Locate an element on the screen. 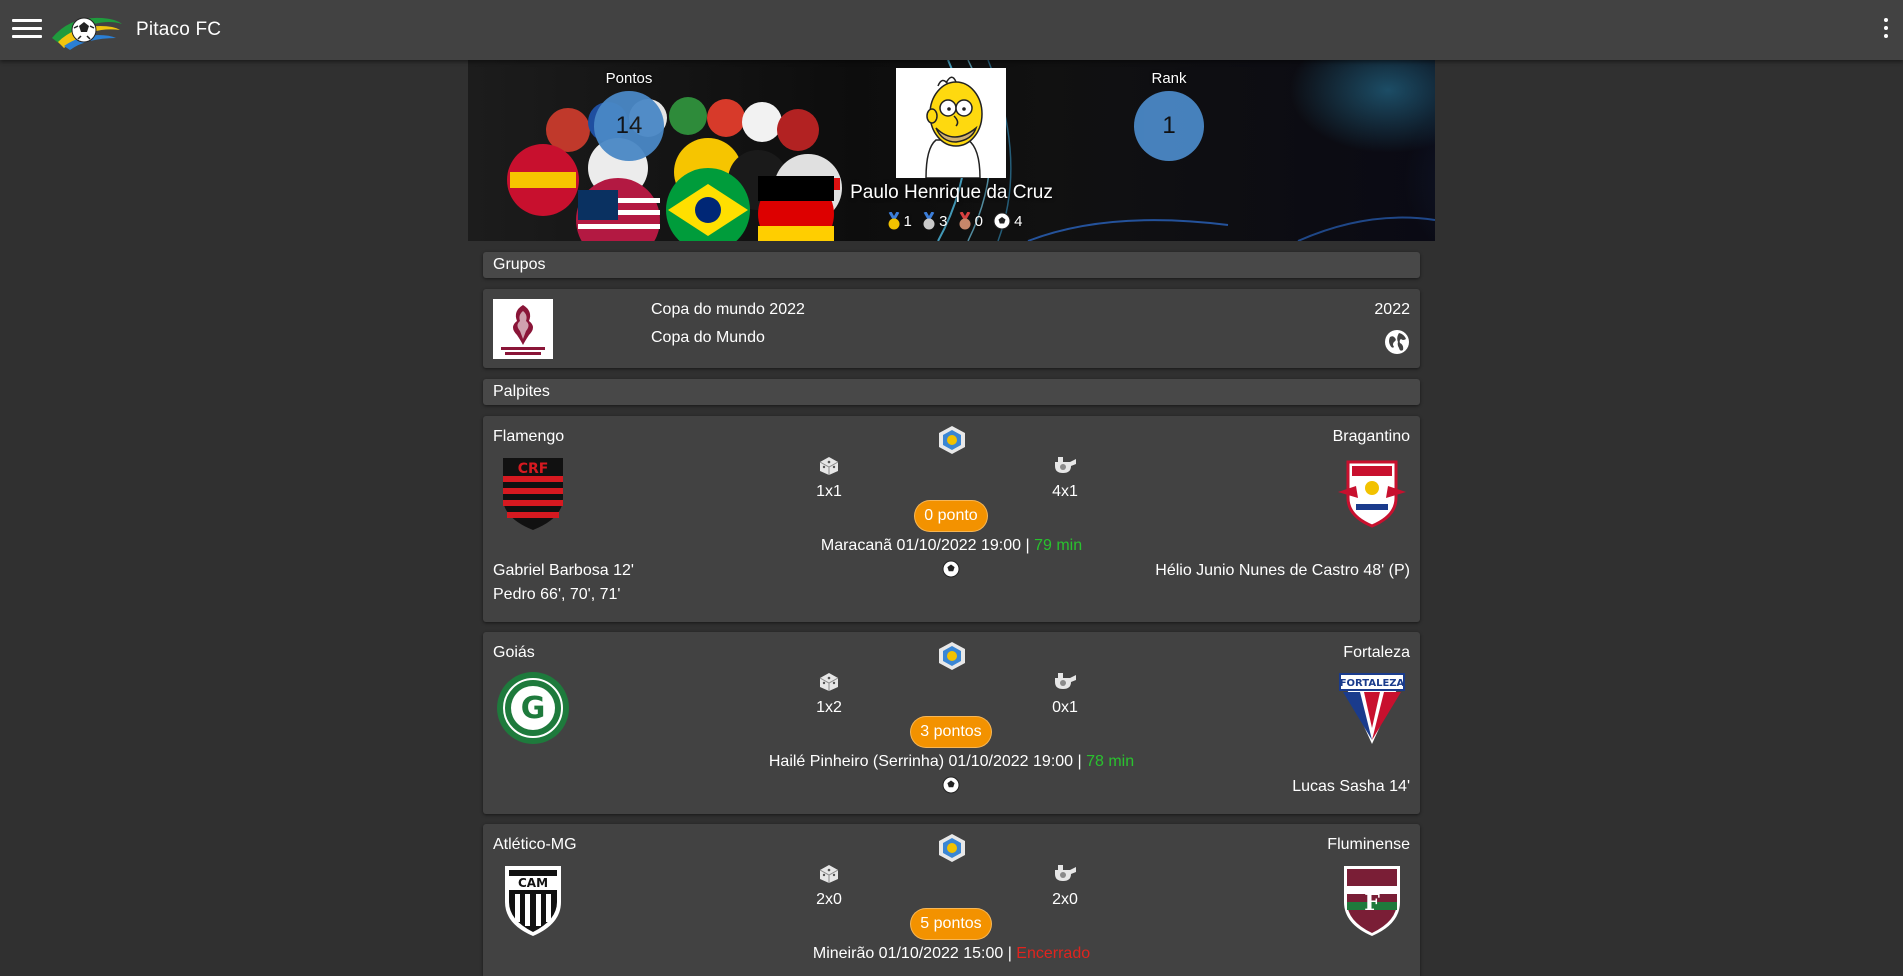  bronze-medal-icon is located at coordinates (965, 221).